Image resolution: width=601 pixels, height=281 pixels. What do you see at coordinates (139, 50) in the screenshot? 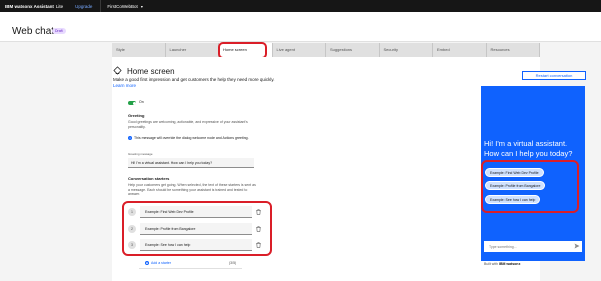
I see `tab-style: Style` at bounding box center [139, 50].